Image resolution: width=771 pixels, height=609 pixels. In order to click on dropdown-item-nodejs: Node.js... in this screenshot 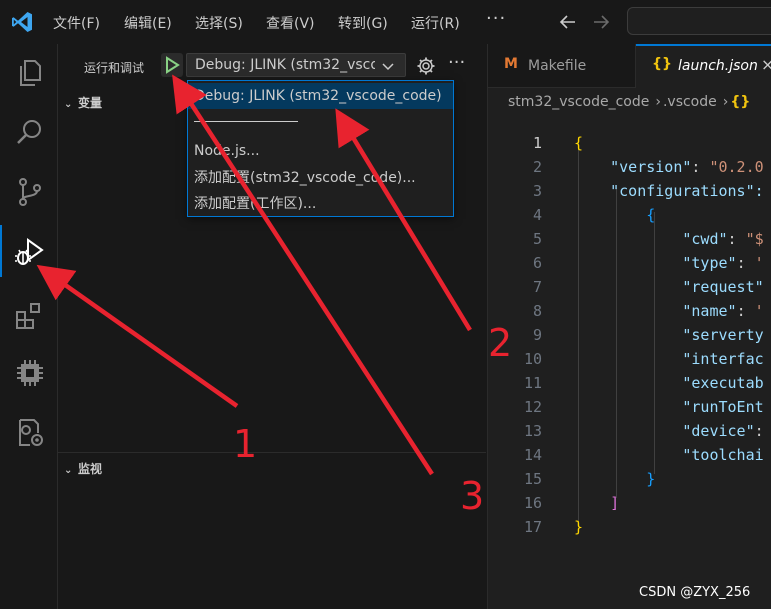, I will do `click(320, 151)`.